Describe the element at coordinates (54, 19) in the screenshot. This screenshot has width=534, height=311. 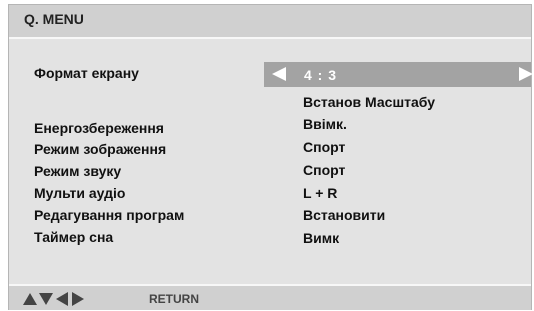
I see `menu-title: Q. MENU` at that location.